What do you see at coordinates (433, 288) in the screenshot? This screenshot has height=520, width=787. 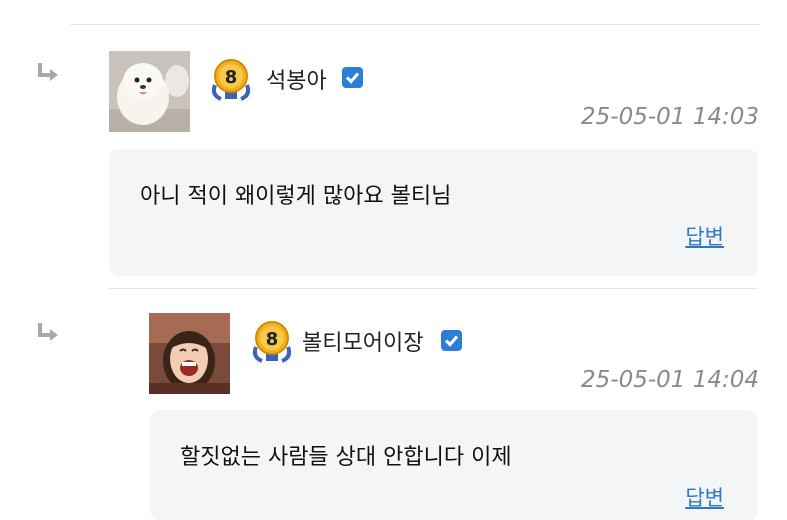 I see `divider` at bounding box center [433, 288].